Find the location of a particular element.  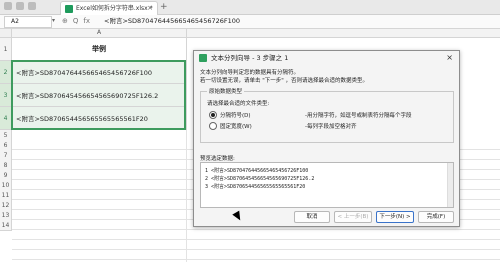

file-tab: Excel如何拆分字符串.xlsx * × is located at coordinates (109, 8).